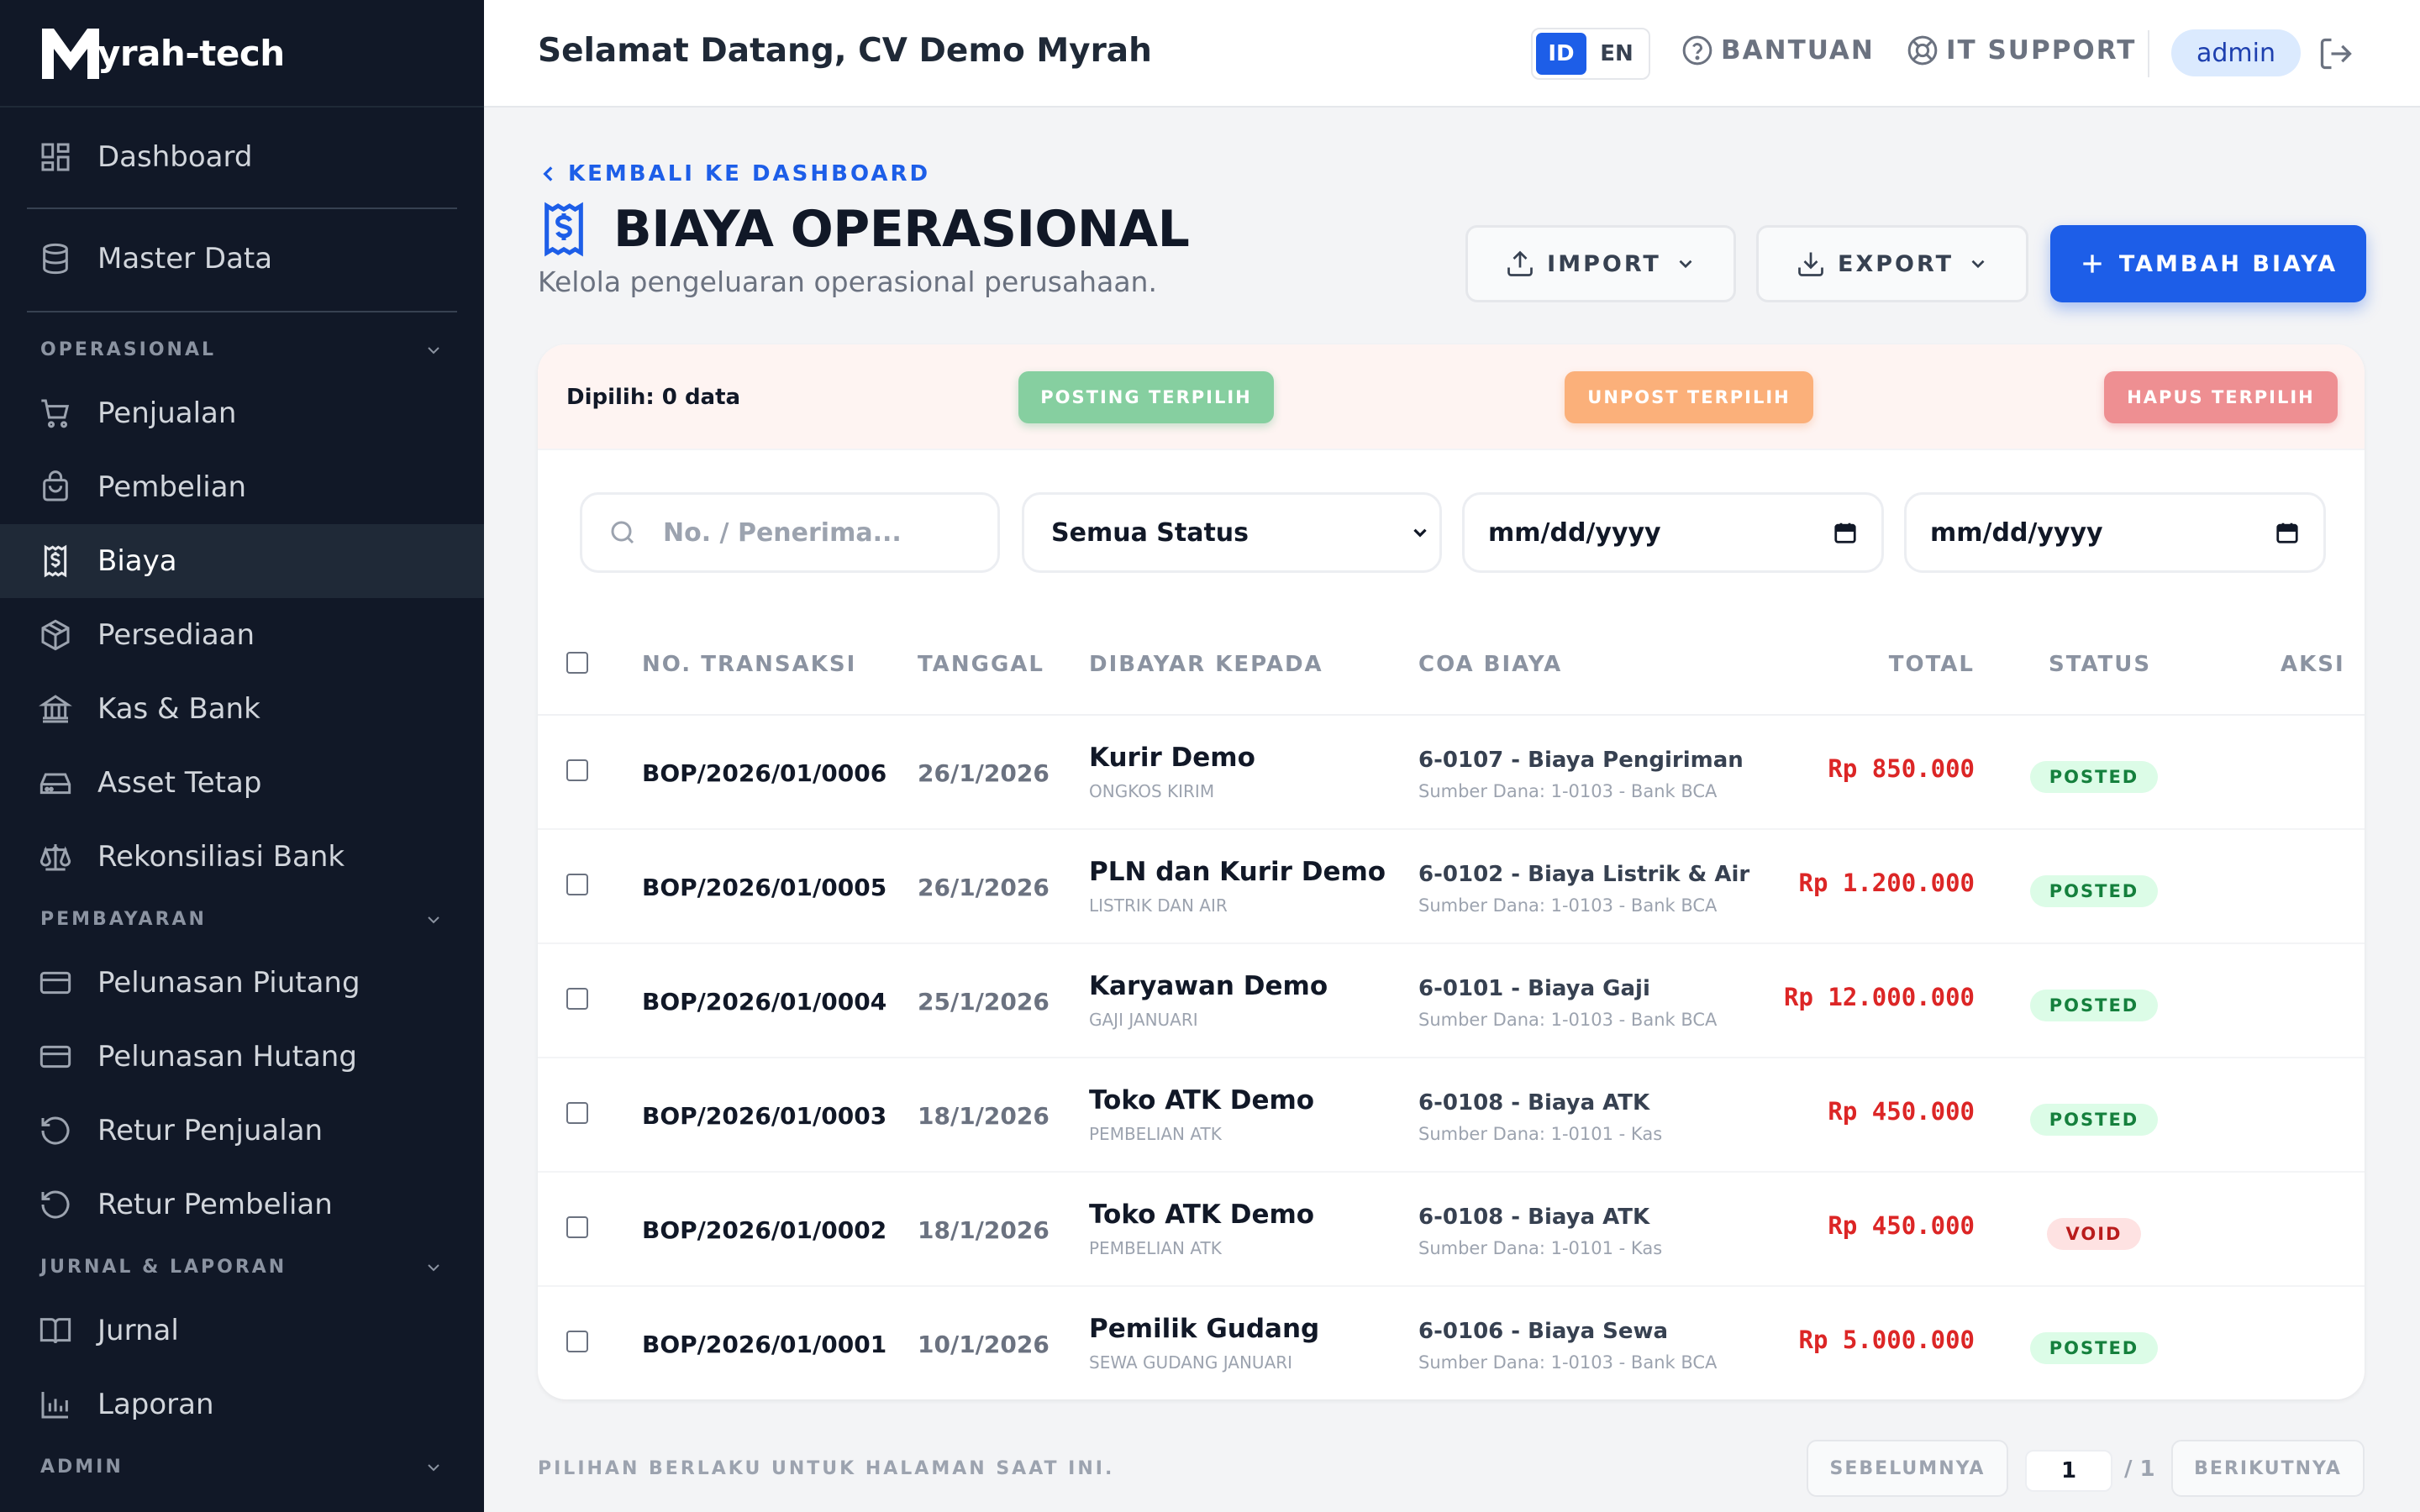  What do you see at coordinates (55, 635) in the screenshot?
I see `box-icon` at bounding box center [55, 635].